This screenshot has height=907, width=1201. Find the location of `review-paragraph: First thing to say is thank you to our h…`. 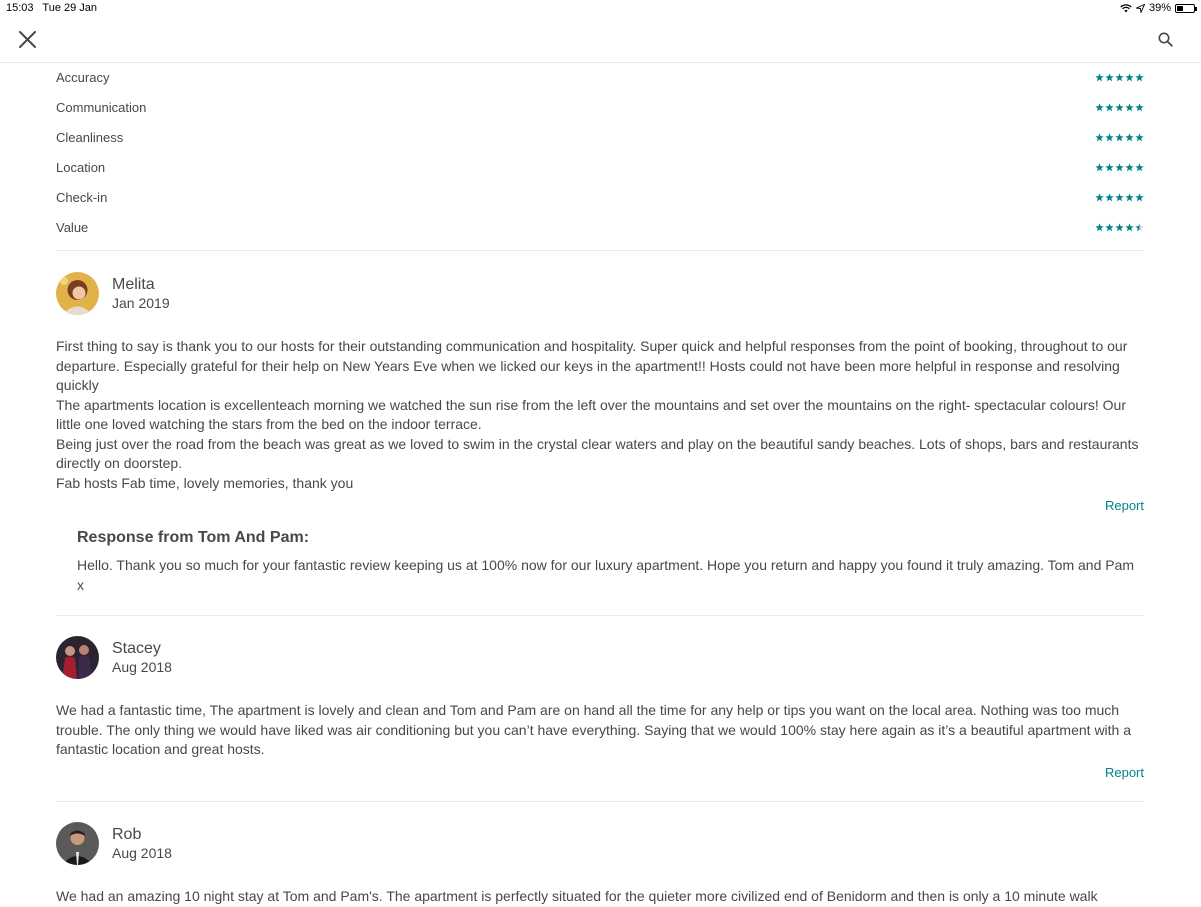

review-paragraph: First thing to say is thank you to our h… is located at coordinates (592, 365).